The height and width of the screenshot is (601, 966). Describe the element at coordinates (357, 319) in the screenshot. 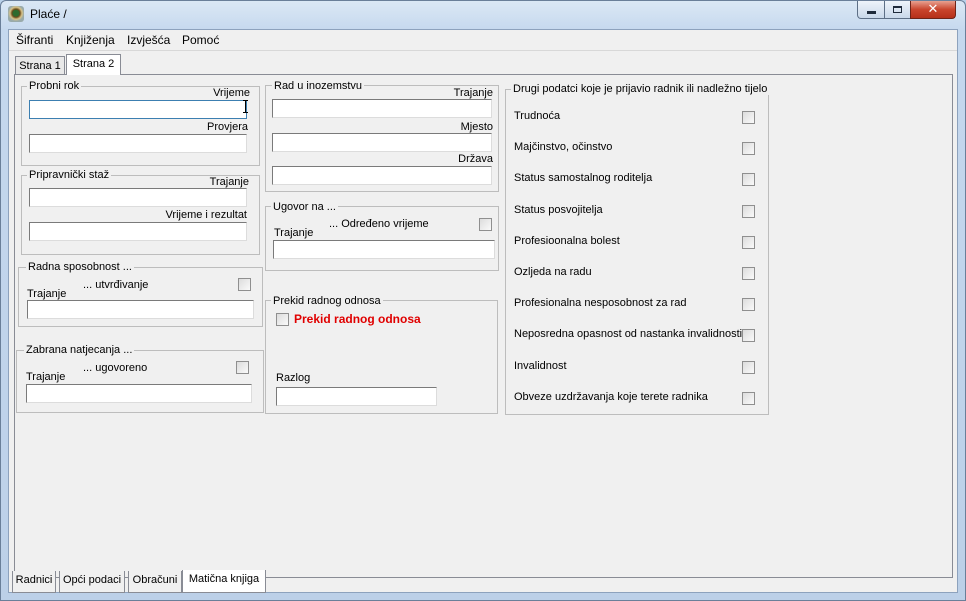

I see `prekid-check-label: Prekid radnog odnosa` at that location.